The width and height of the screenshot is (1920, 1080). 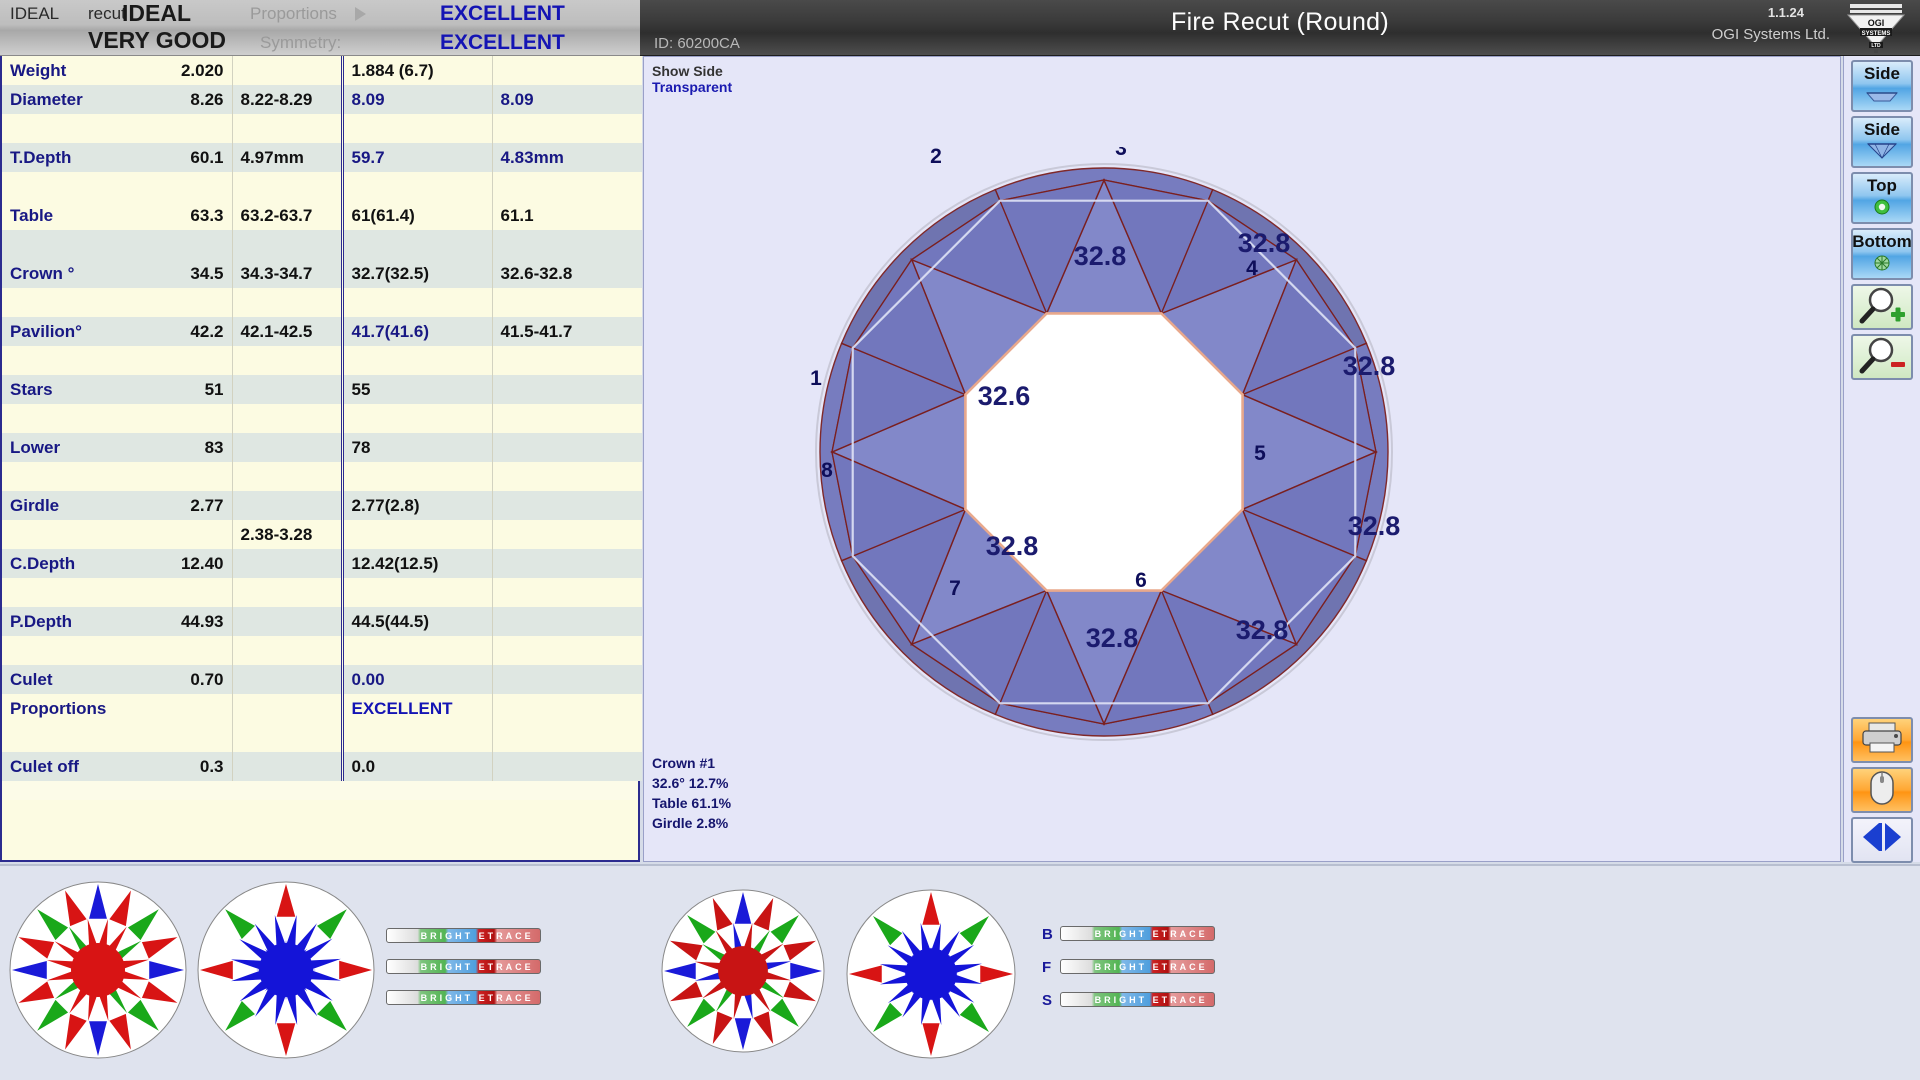 I want to click on slider-s: BRIGHT ETRACE, so click(x=1137, y=999).